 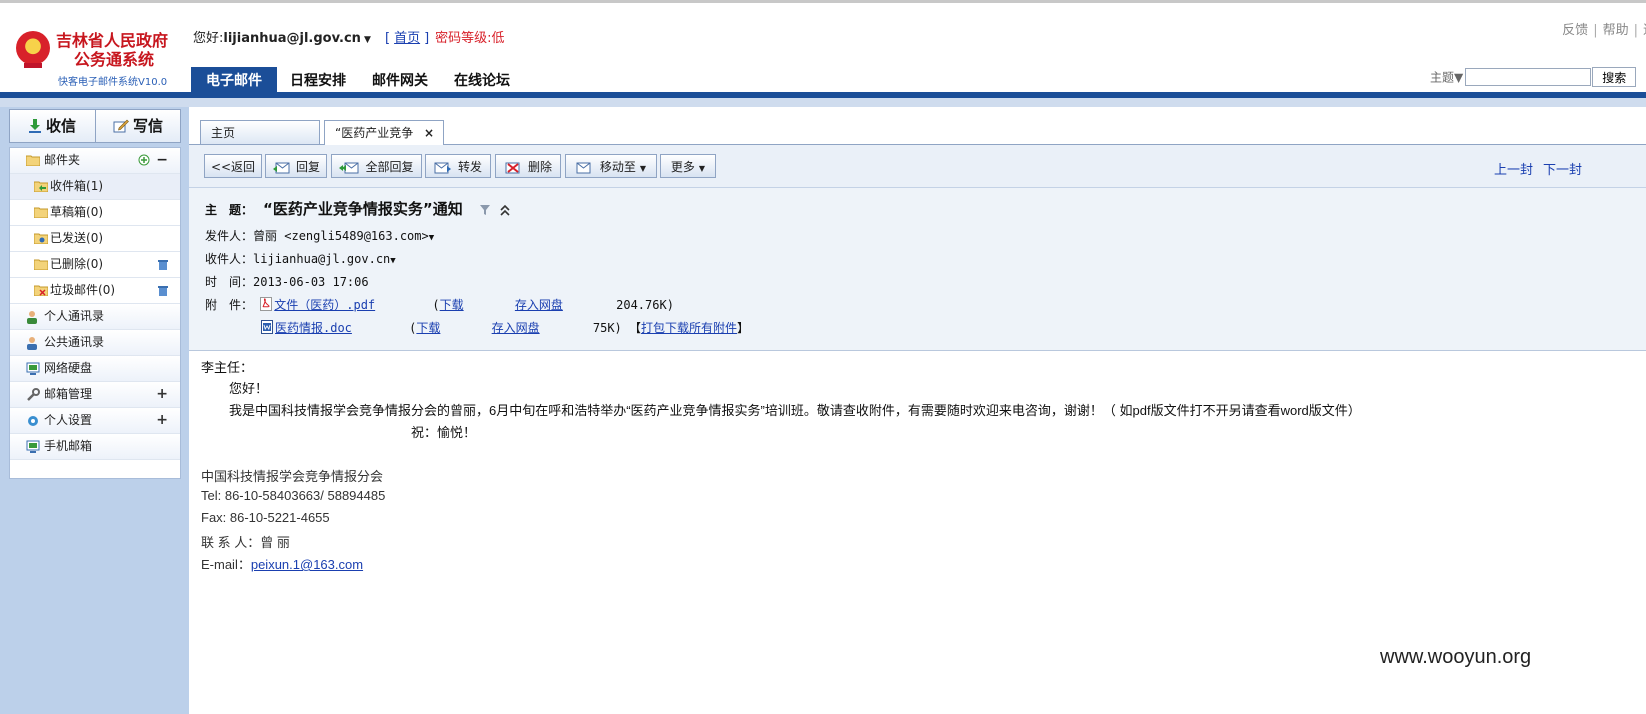 I want to click on next-mail-link: 下一封, so click(x=1562, y=170).